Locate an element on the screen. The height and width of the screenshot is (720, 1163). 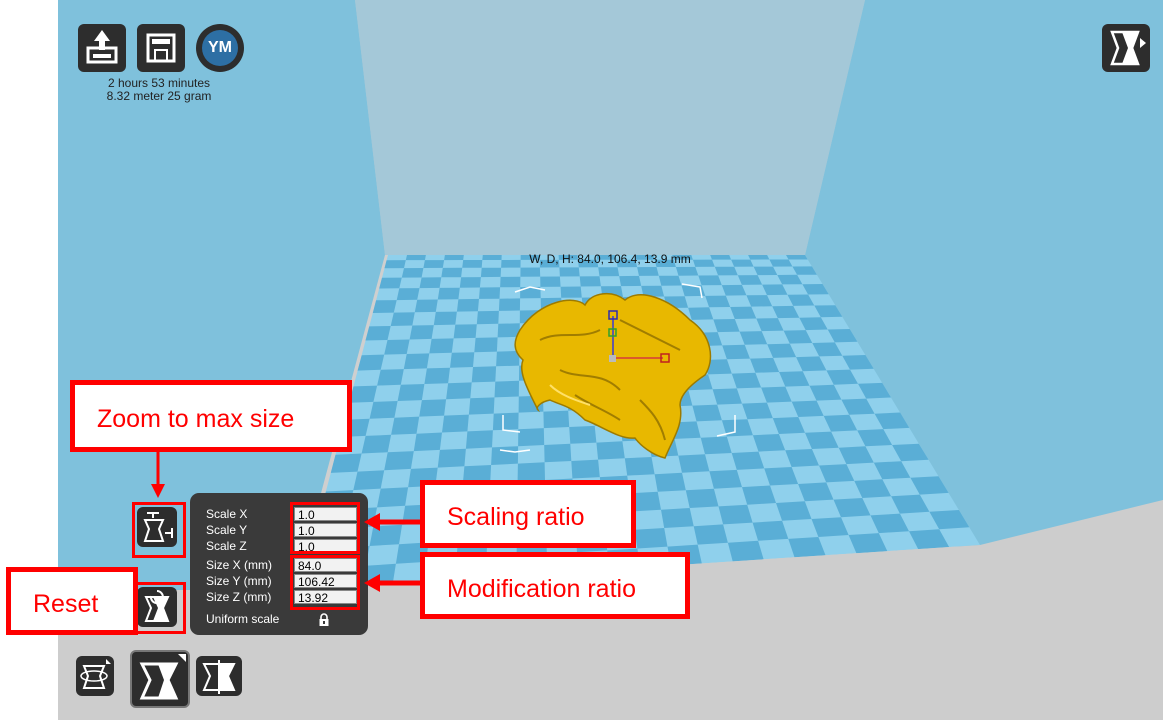
reset-highlight is located at coordinates (159, 608).